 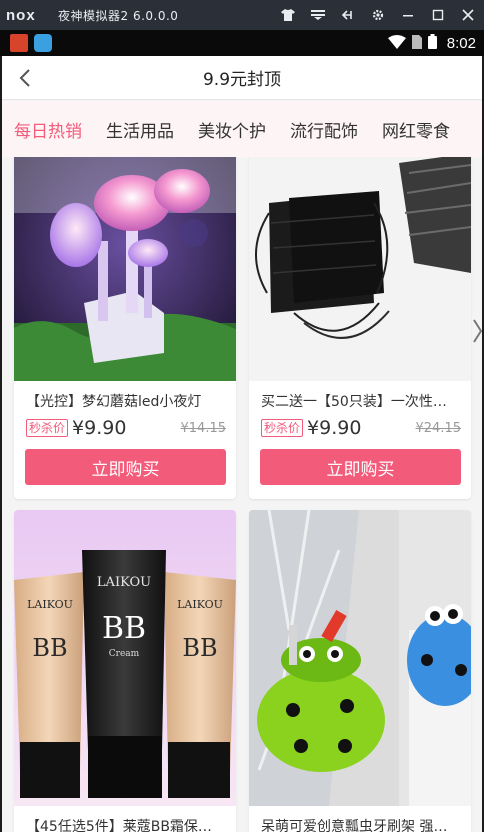 I want to click on wifi-icon, so click(x=396, y=43).